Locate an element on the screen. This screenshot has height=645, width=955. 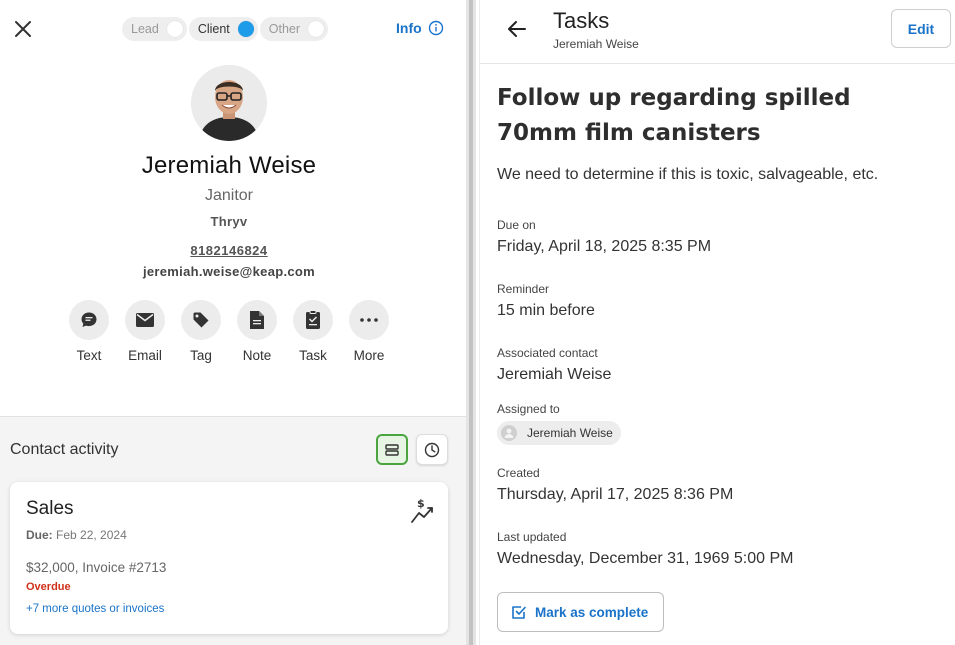
reminder-label: Reminder is located at coordinates (523, 289).